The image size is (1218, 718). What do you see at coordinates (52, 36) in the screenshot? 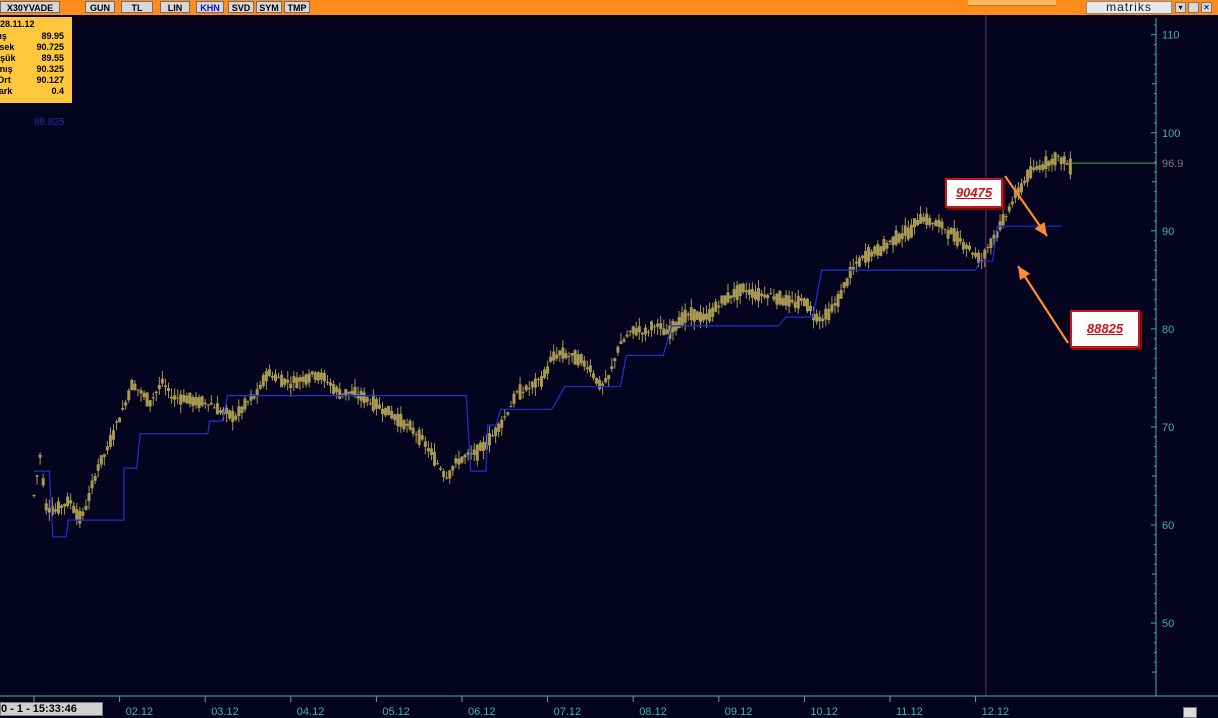
I see `info-value: 89.95` at bounding box center [52, 36].